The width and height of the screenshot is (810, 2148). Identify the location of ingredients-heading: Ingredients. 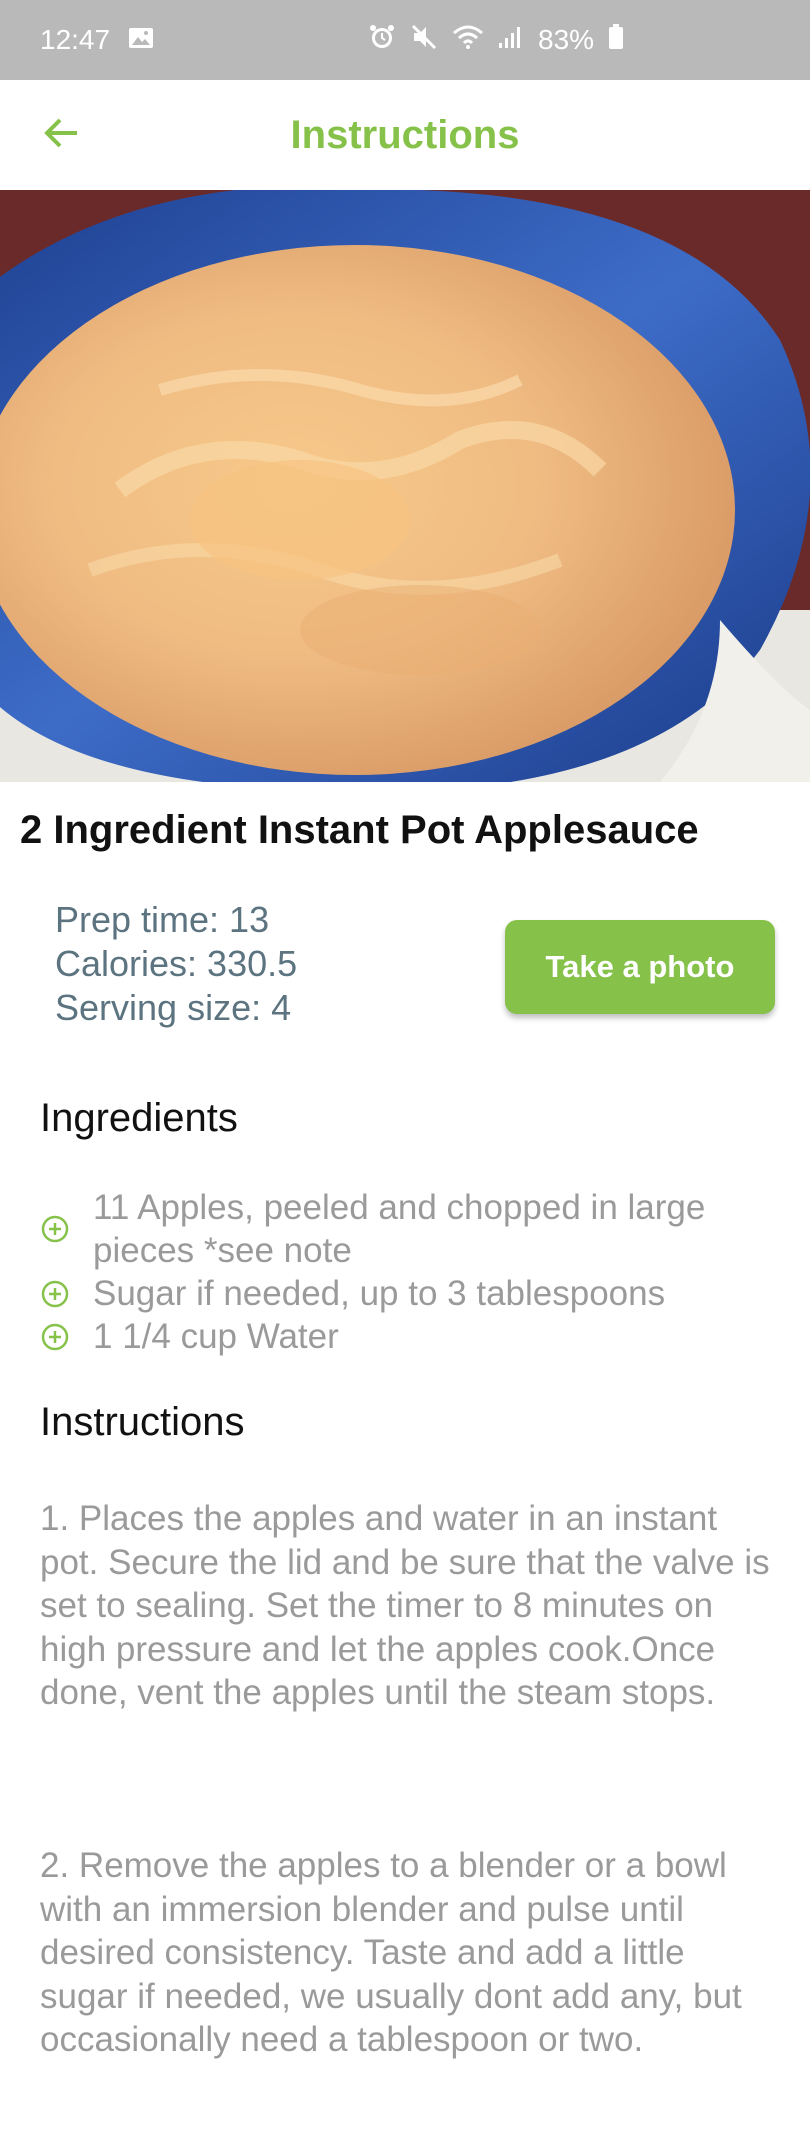
(139, 1118).